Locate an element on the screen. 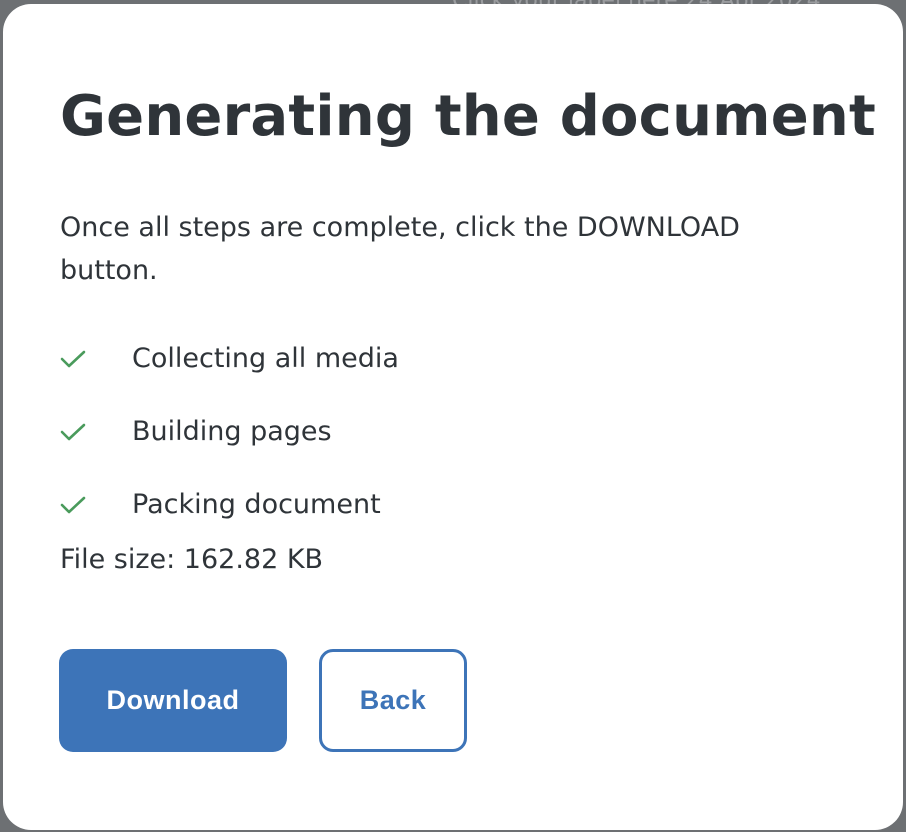 The width and height of the screenshot is (906, 832). file-size: File size: 162.82 KB is located at coordinates (192, 559).